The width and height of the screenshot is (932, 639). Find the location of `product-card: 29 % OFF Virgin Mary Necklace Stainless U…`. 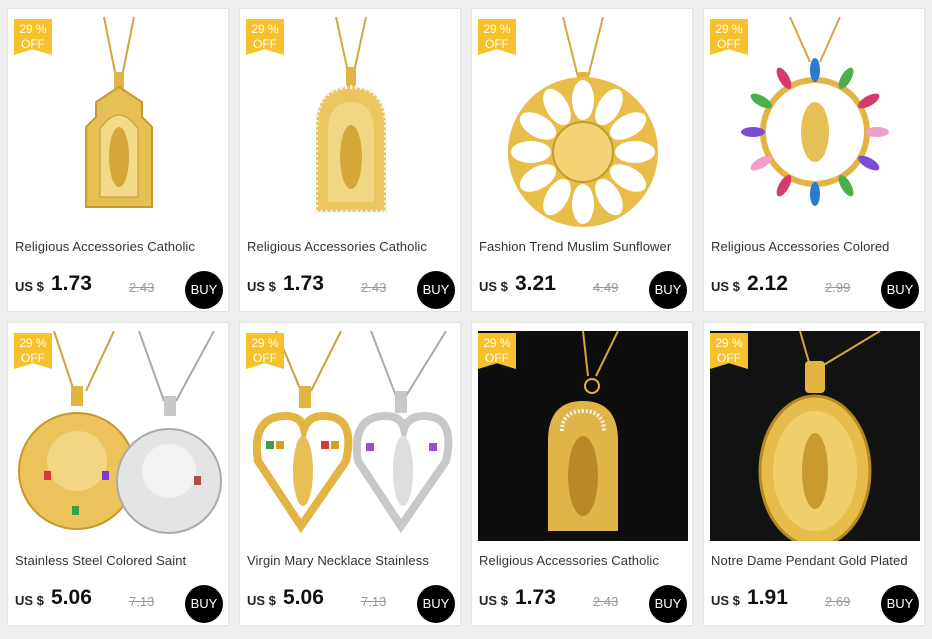

product-card: 29 % OFF Virgin Mary Necklace Stainless U… is located at coordinates (350, 474).